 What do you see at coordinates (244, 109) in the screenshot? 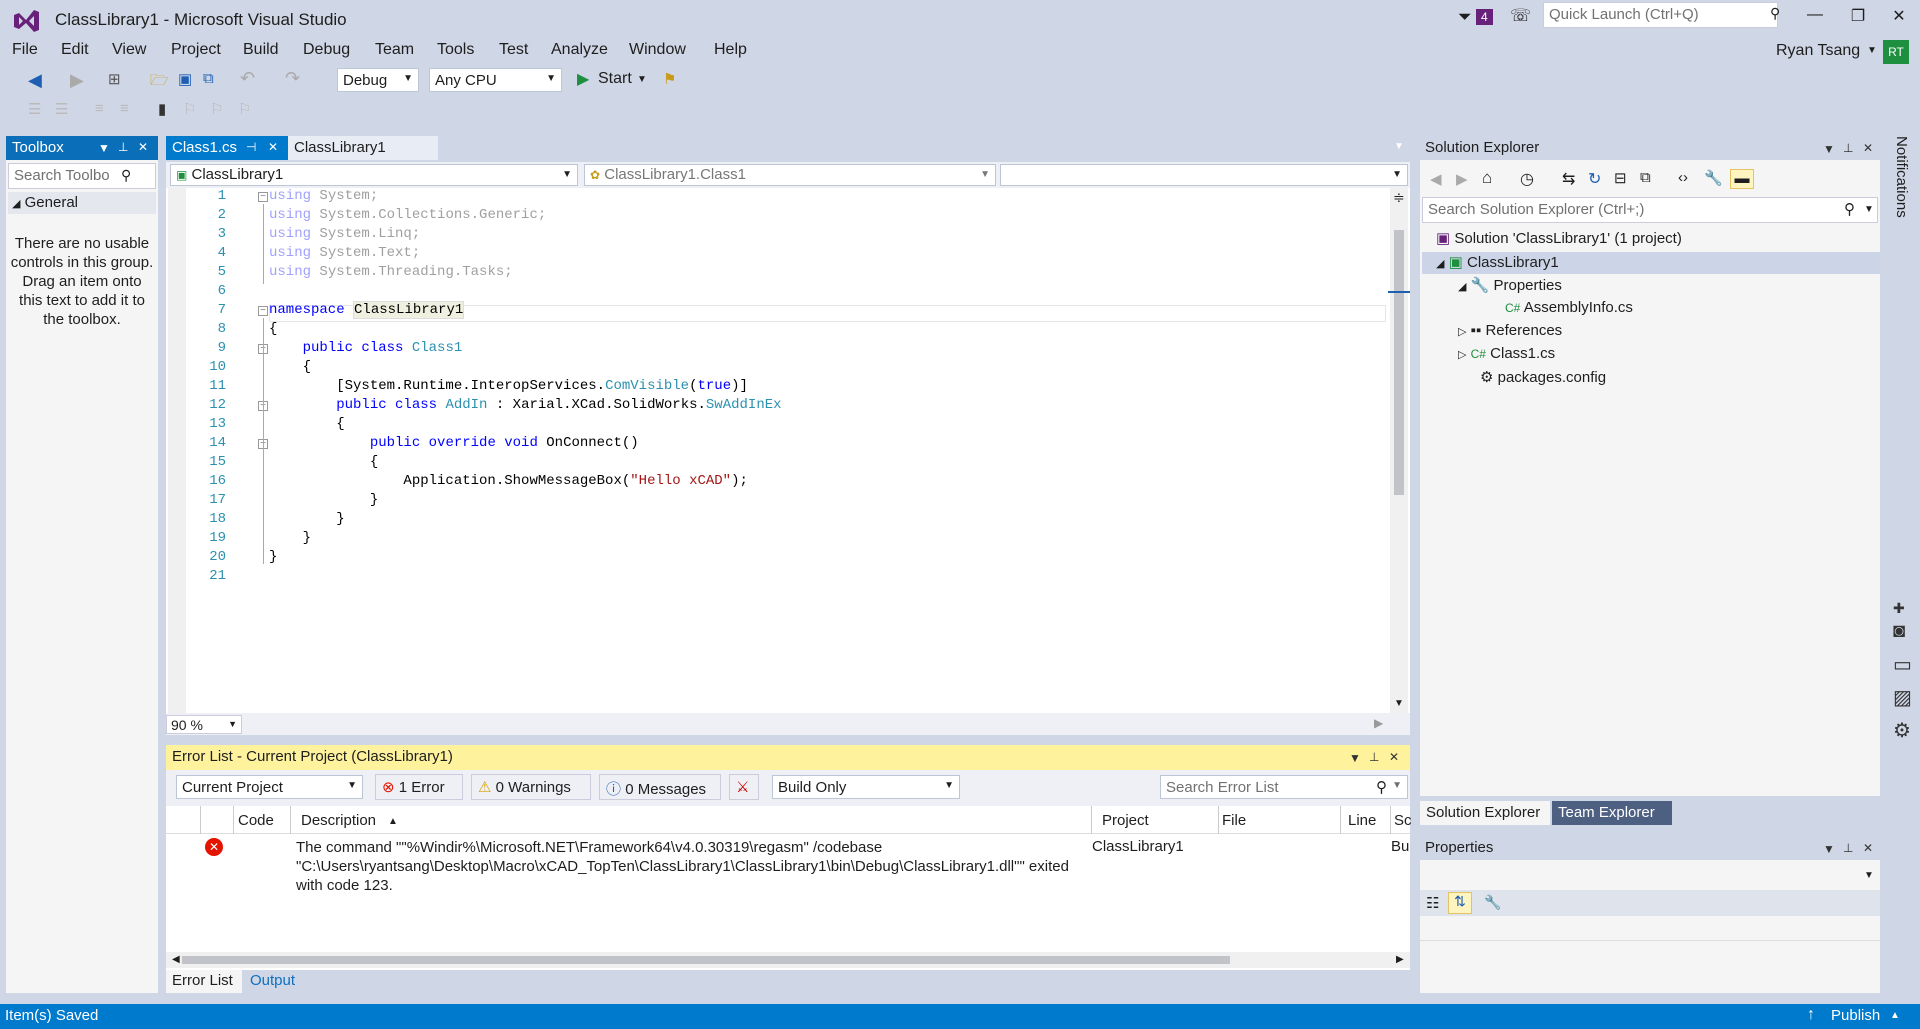
I see `clear-bookmarks-icon: ⚐` at bounding box center [244, 109].